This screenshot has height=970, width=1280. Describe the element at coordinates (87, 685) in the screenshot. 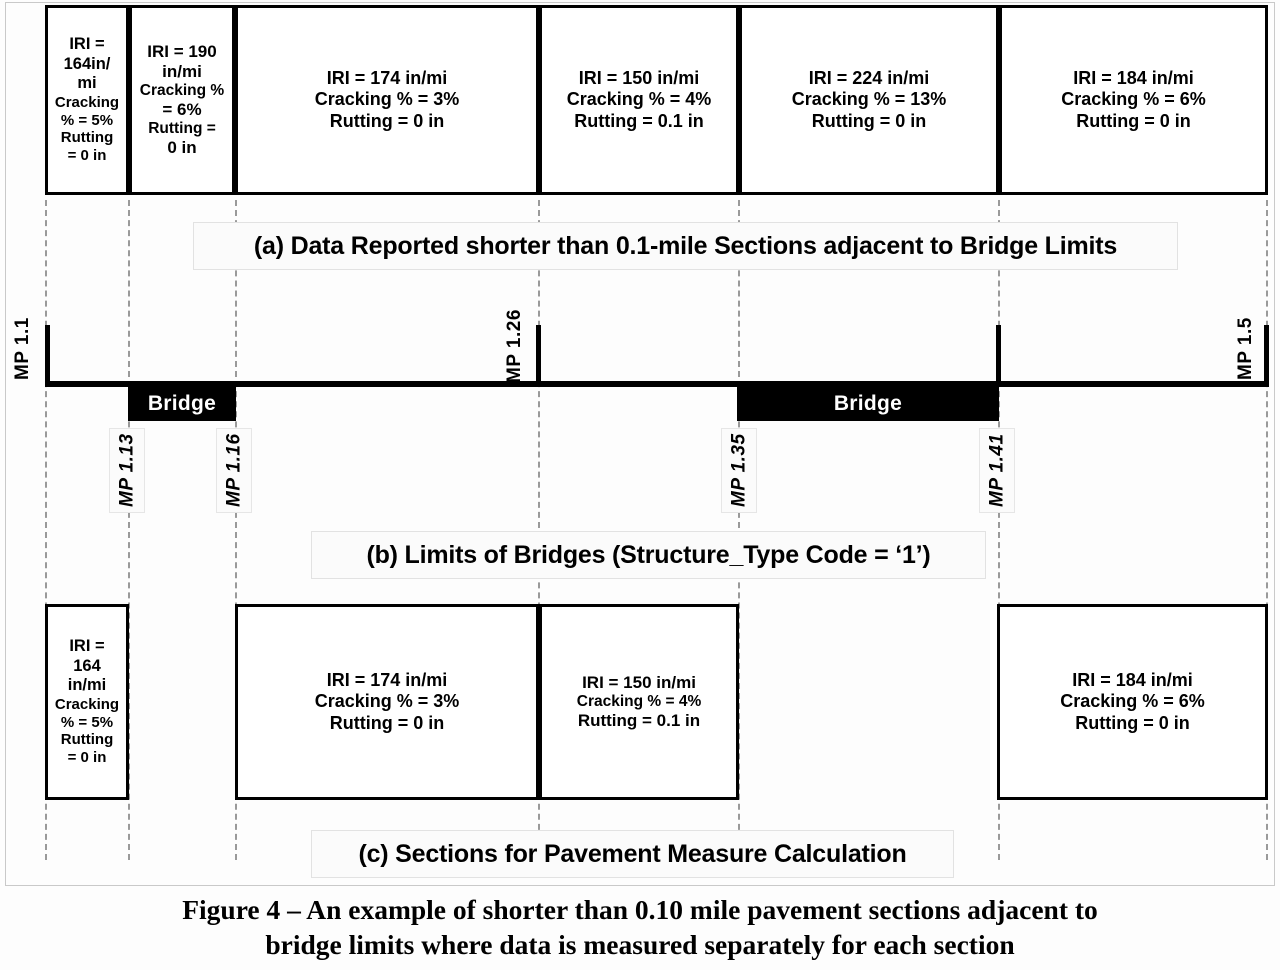

I see `c-s1-line3: in/mi` at that location.